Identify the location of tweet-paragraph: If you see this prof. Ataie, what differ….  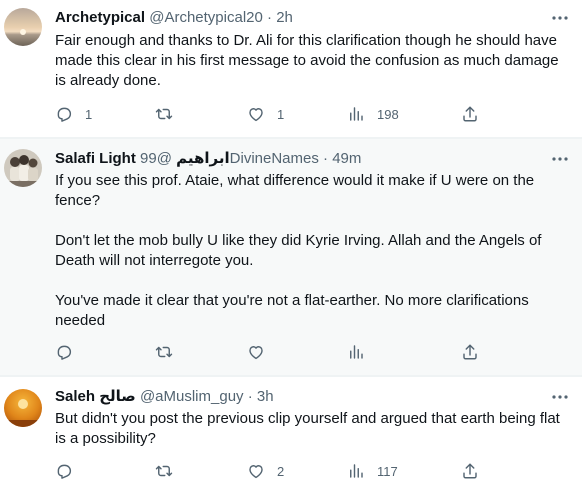
(295, 190).